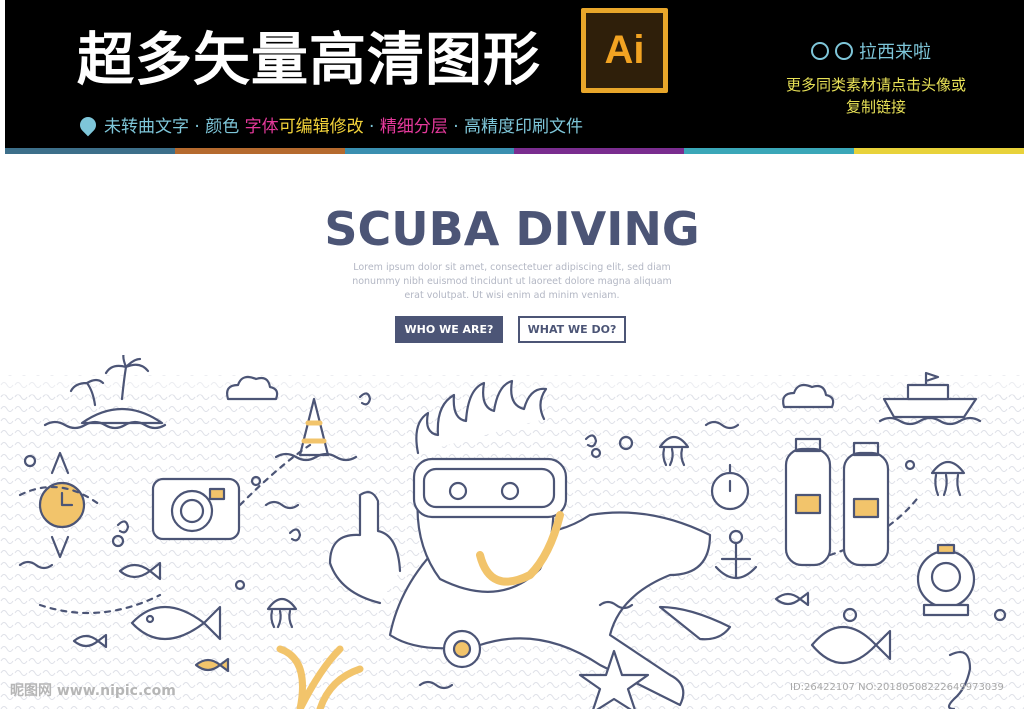 The width and height of the screenshot is (1024, 709). I want to click on logo-text: Ai, so click(624, 50).